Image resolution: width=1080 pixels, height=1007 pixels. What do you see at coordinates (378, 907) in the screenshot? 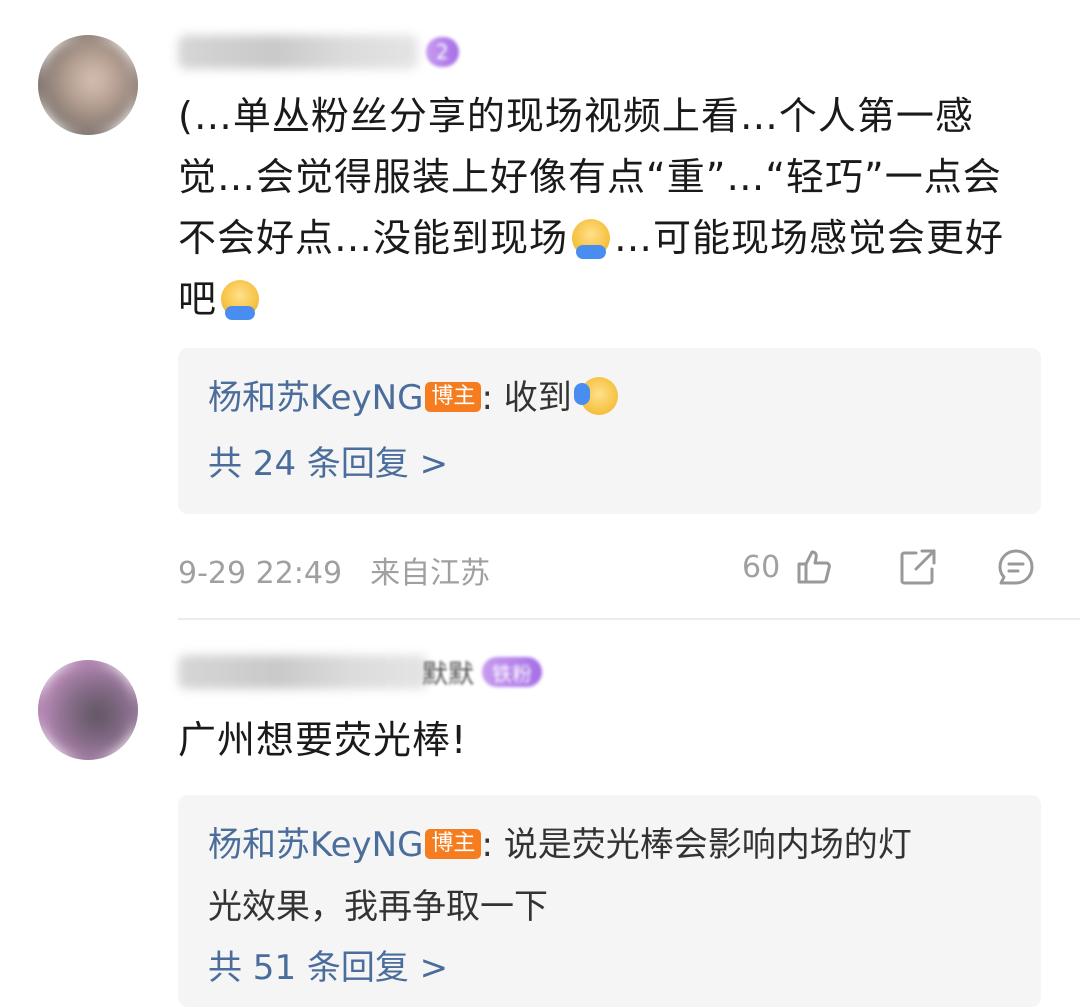
I see `reply-text-continued: 光效果，我再争取一下` at bounding box center [378, 907].